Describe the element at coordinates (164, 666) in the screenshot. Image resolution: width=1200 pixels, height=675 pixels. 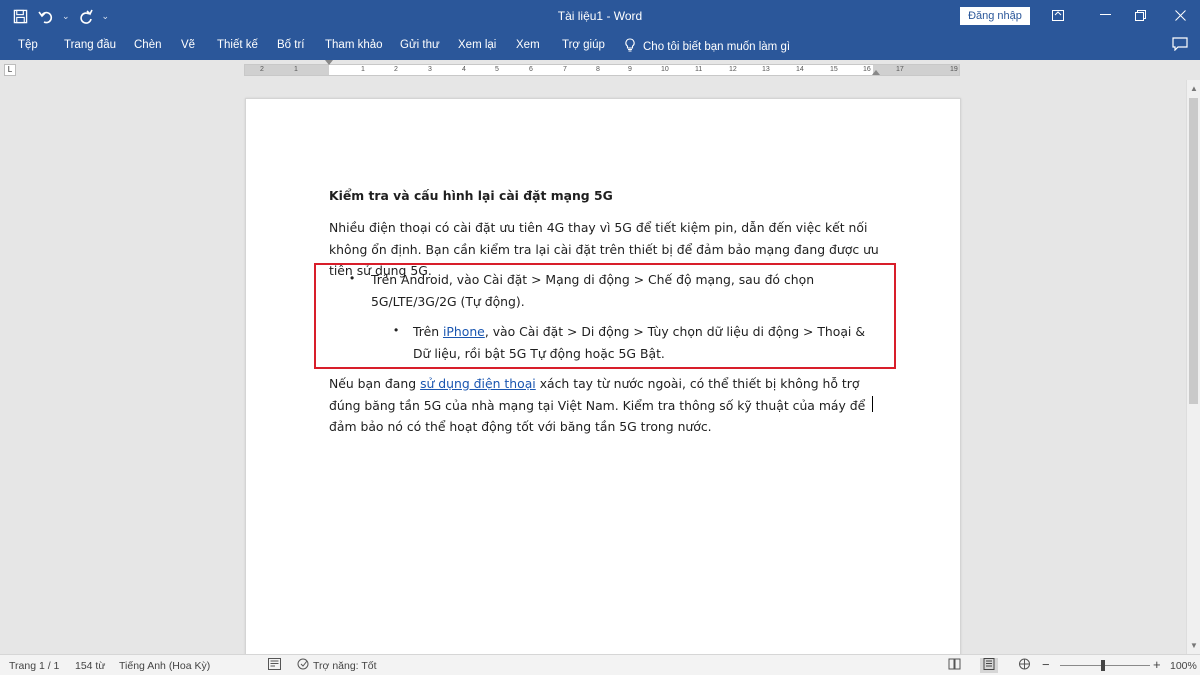
I see `language-indicator: Tiếng Anh (Hoa Kỳ)` at that location.